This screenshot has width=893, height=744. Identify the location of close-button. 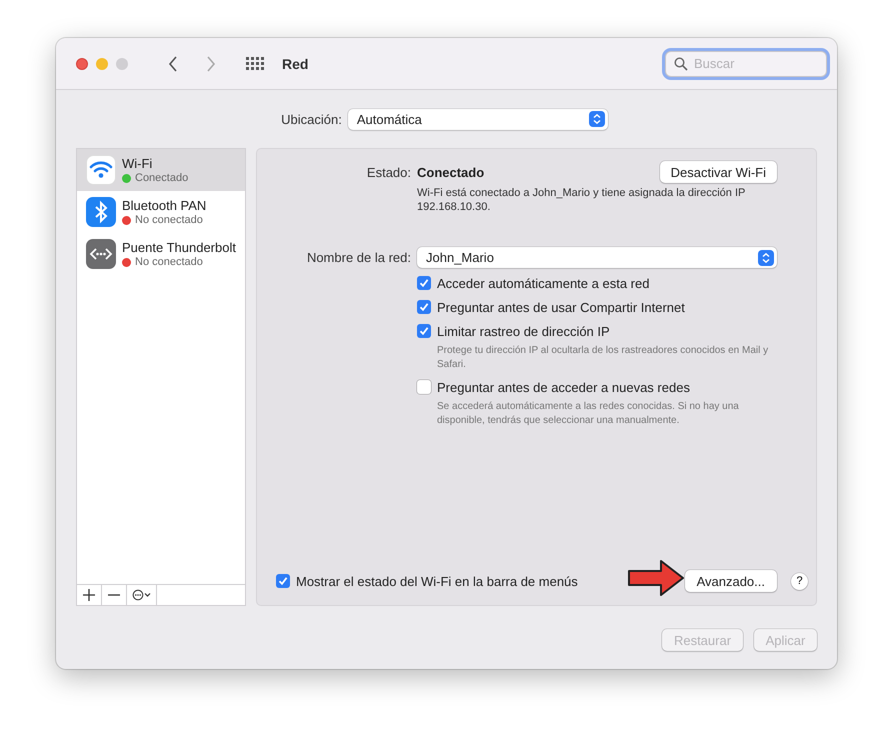
(82, 64).